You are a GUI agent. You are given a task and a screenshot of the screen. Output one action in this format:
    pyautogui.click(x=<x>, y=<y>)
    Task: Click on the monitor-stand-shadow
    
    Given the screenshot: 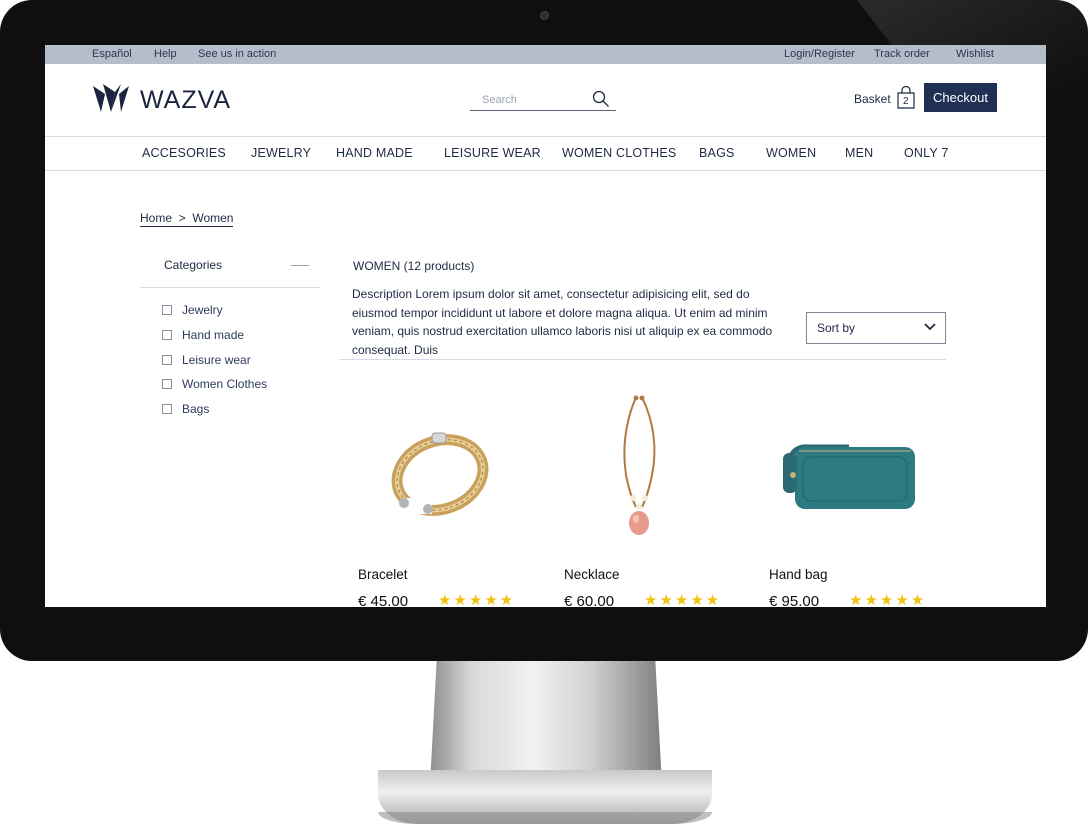 What is the action you would take?
    pyautogui.click(x=545, y=818)
    